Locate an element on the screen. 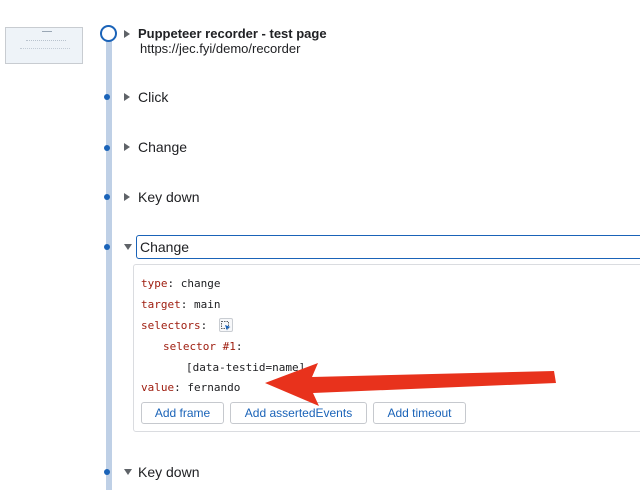 This screenshot has width=640, height=490. step-click: Click is located at coordinates (146, 97).